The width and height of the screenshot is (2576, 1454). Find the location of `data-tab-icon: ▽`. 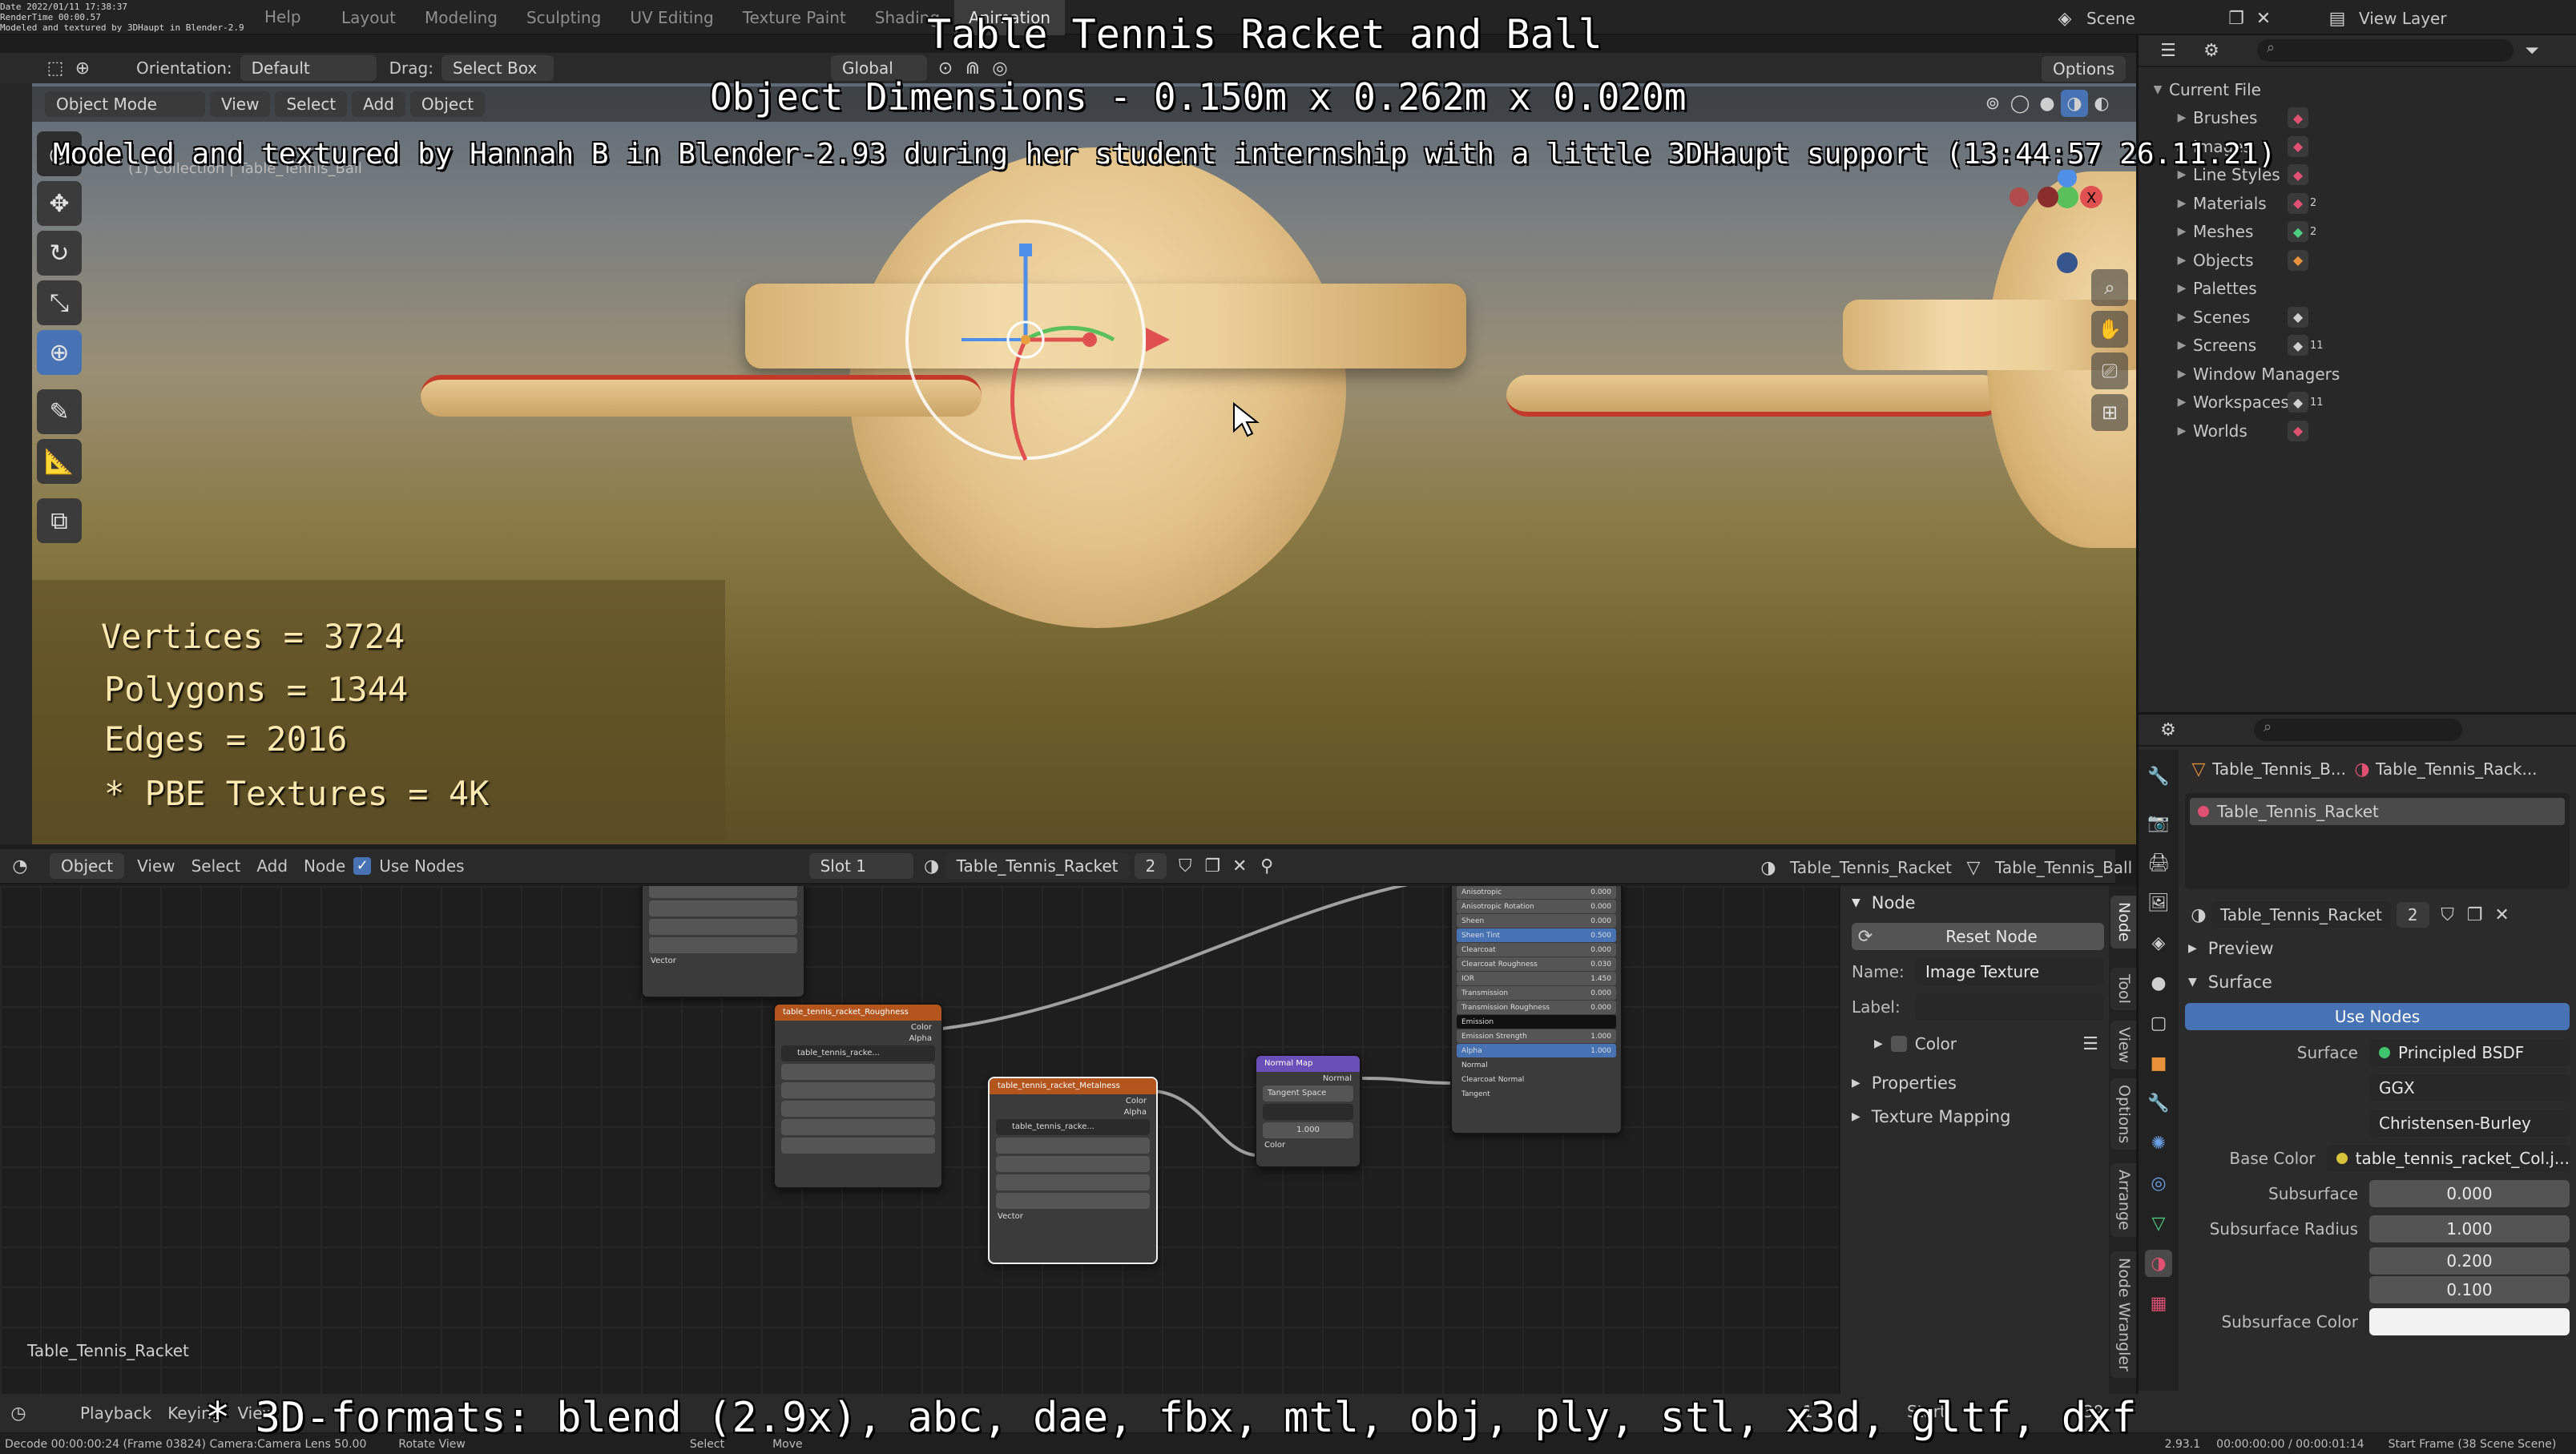

data-tab-icon: ▽ is located at coordinates (2158, 1224).